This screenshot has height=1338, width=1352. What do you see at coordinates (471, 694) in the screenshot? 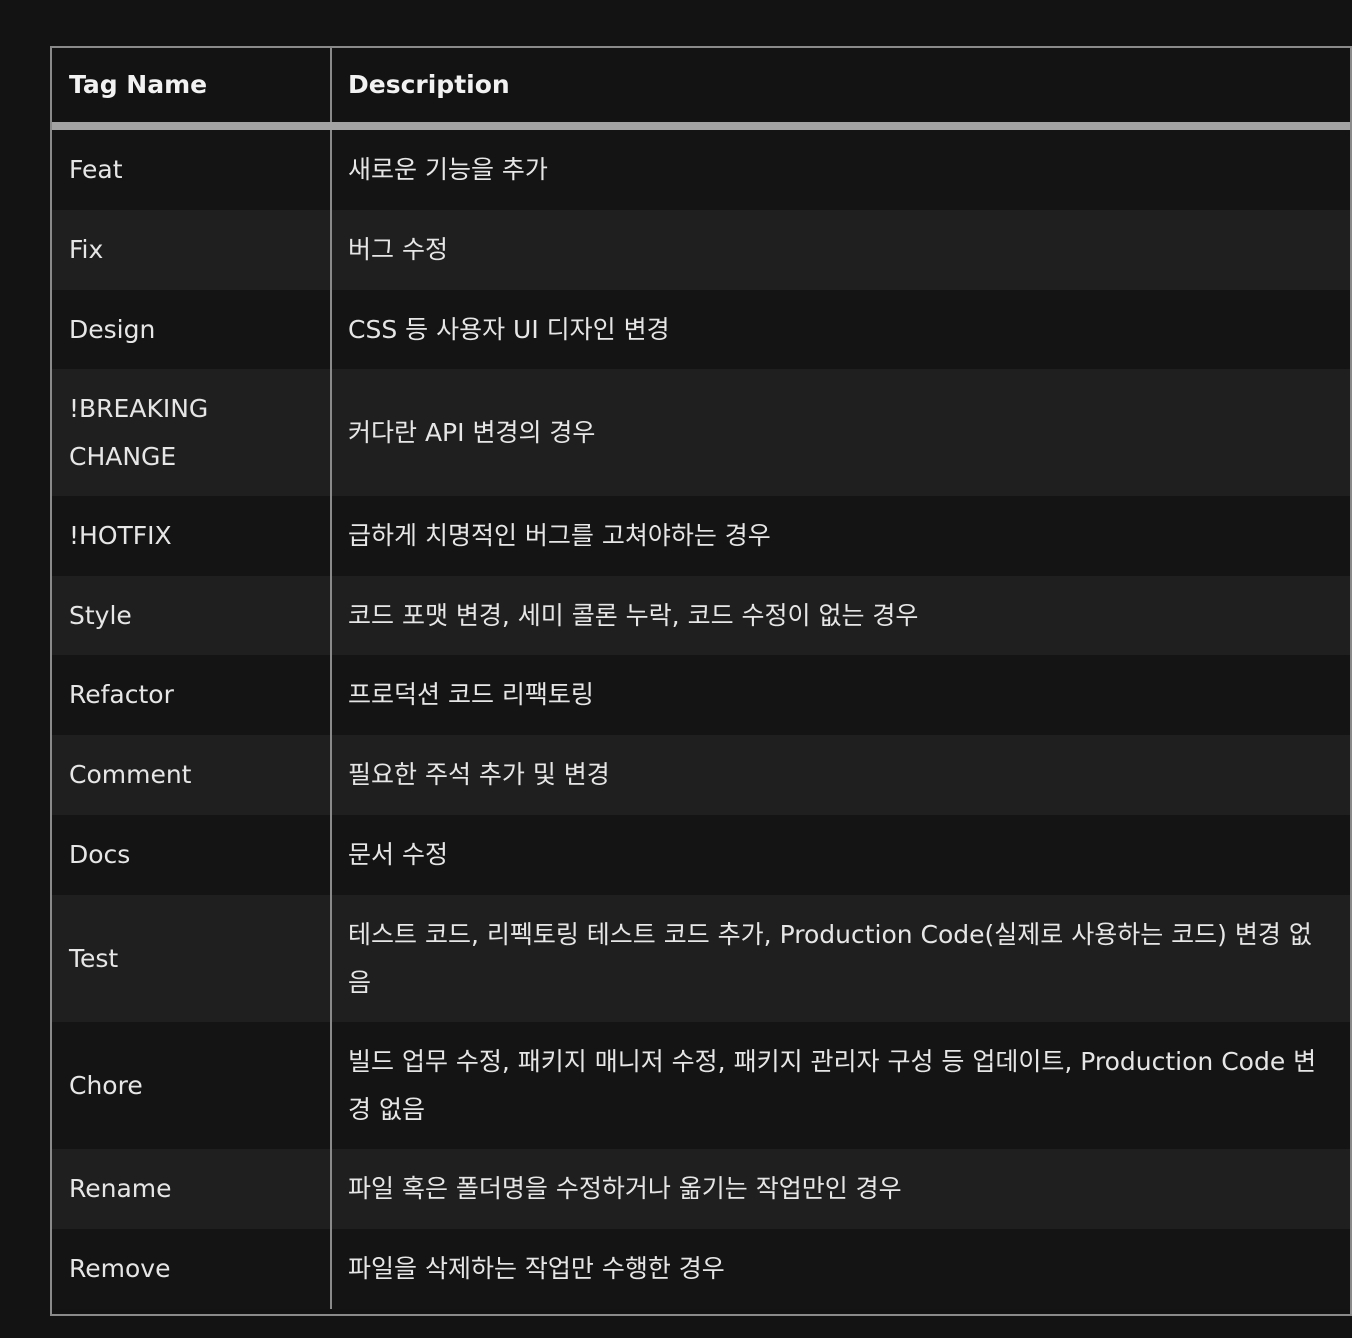
I see `description-cell: 프로덕션 코드 리팩토링` at bounding box center [471, 694].